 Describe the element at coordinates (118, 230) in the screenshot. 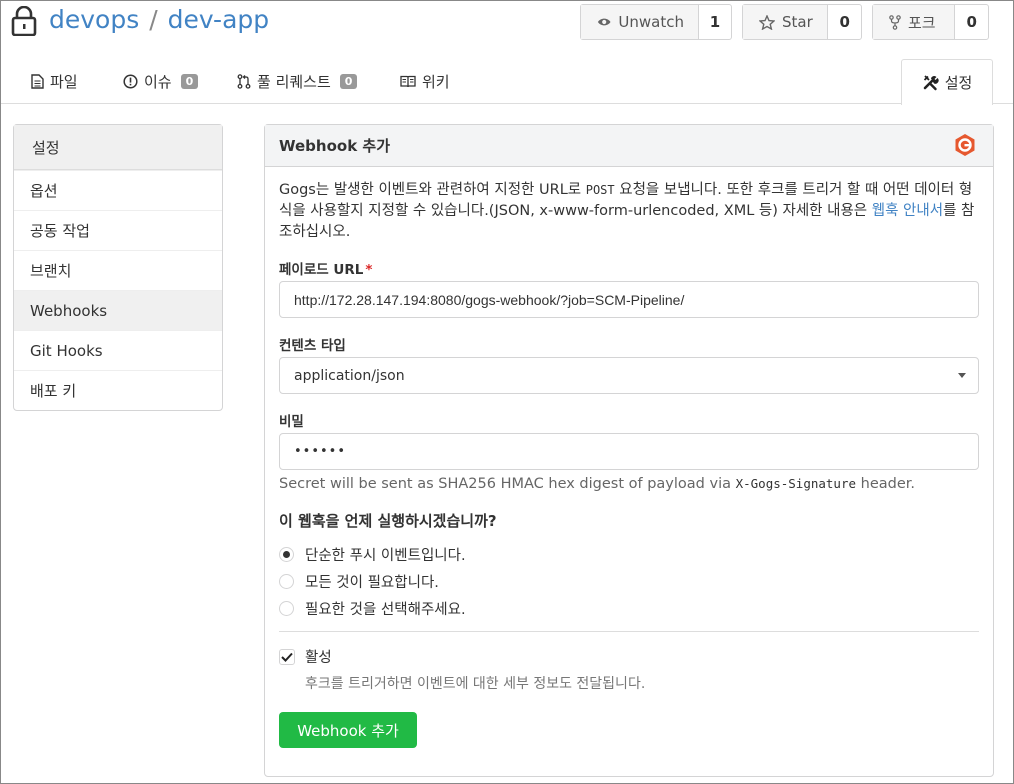

I see `sidebar-item-collaboration: 공동 작업` at that location.